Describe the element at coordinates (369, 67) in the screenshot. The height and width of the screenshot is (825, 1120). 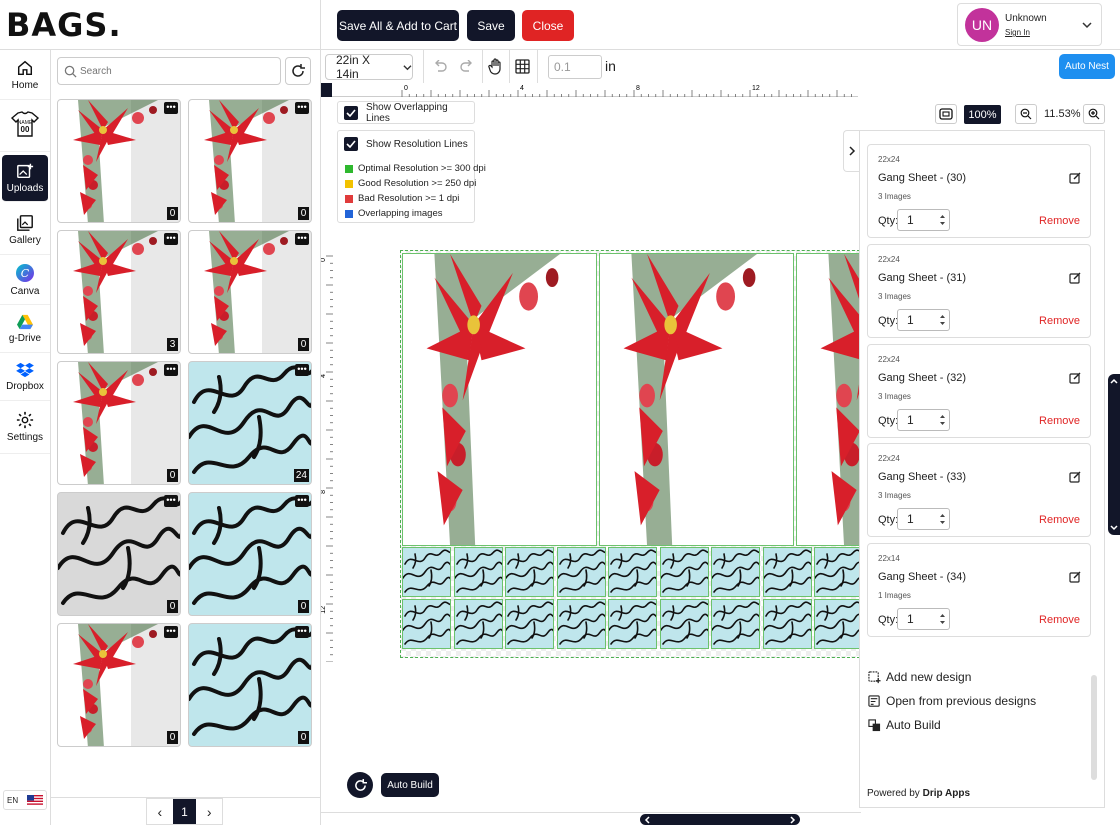
I see `sheet-size-select: 22in X 14in` at that location.